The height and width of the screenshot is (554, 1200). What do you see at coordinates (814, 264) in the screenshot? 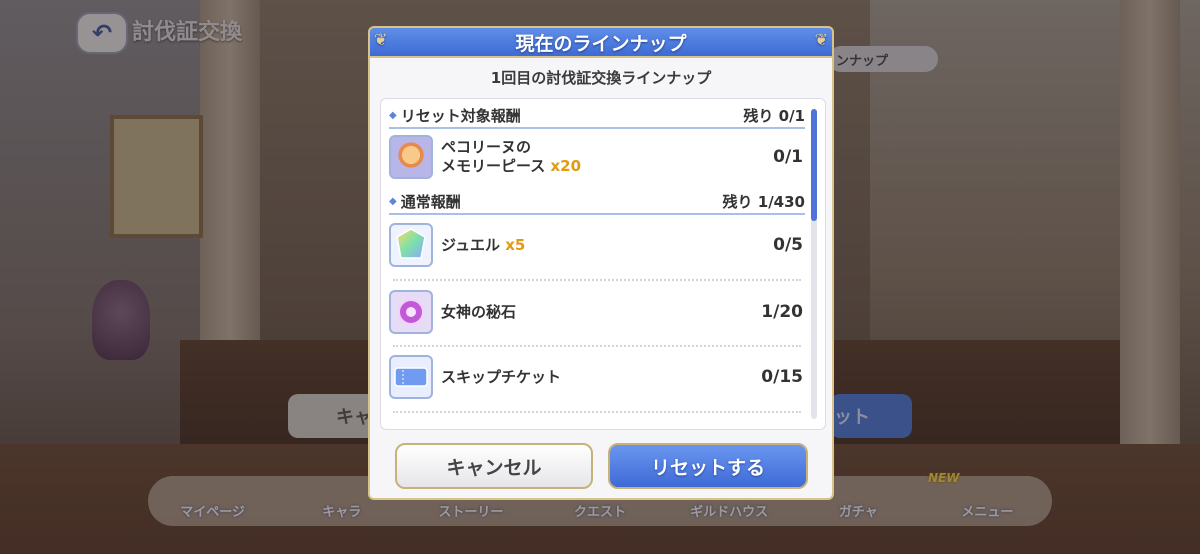
I see `scrollbar` at bounding box center [814, 264].